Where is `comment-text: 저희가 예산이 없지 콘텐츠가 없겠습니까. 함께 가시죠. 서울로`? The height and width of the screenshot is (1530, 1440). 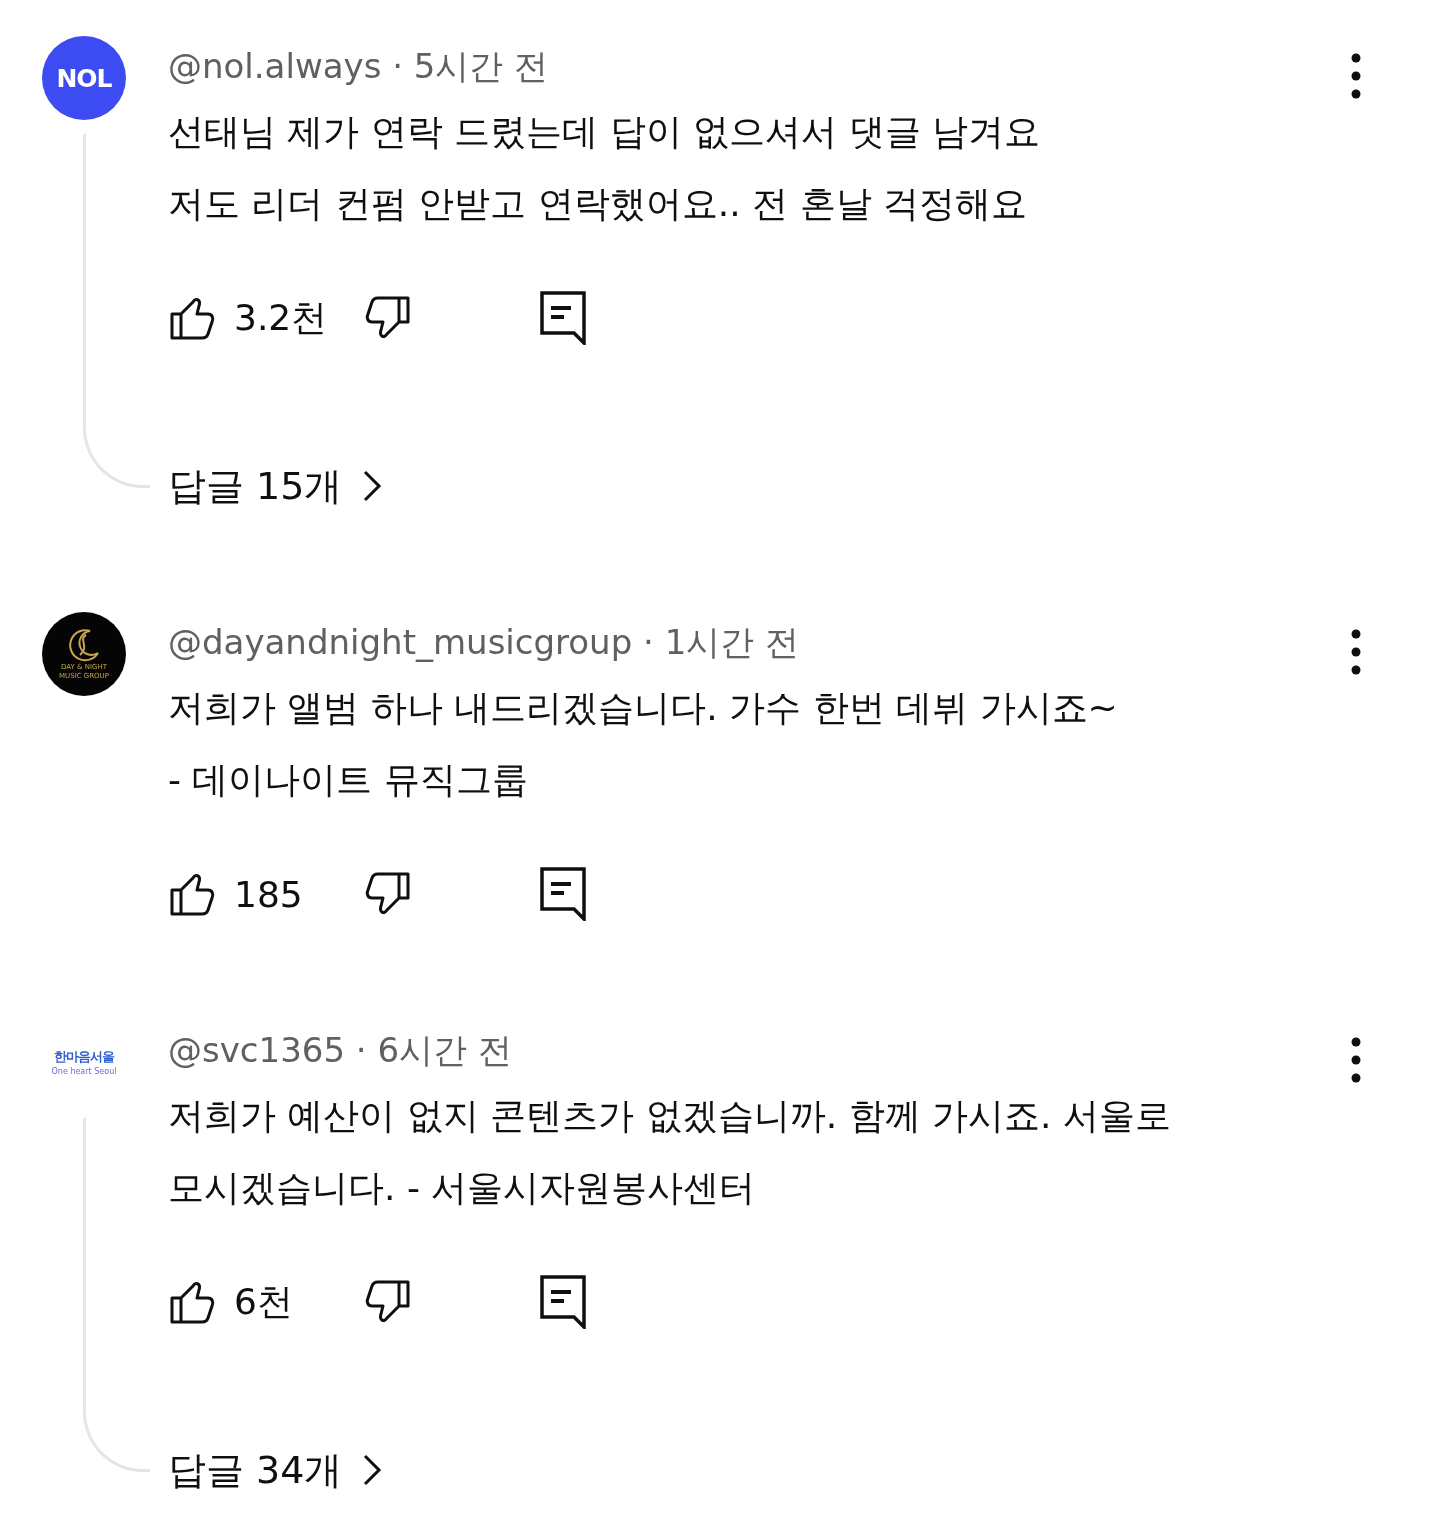
comment-text: 저희가 예산이 없지 콘텐츠가 없겠습니까. 함께 가시죠. 서울로 is located at coordinates (670, 1116).